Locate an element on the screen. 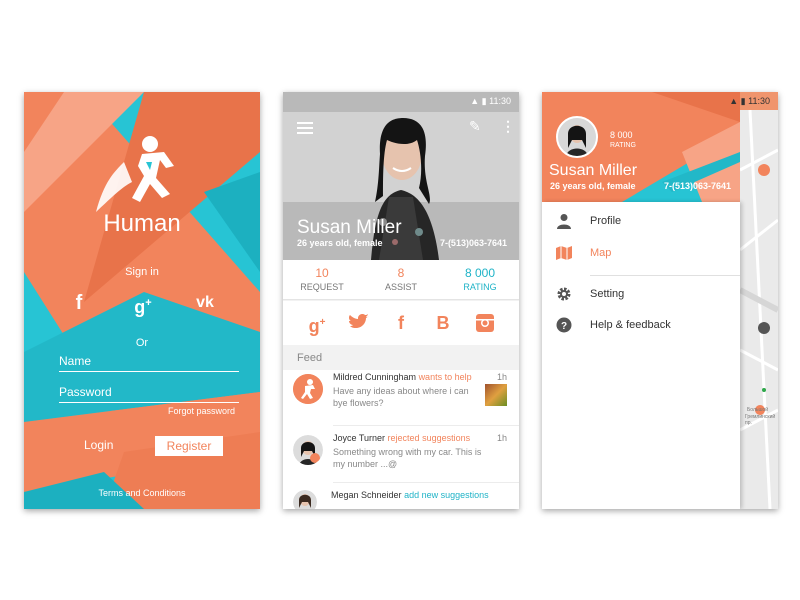 This screenshot has height=600, width=800. person-icon is located at coordinates (564, 221).